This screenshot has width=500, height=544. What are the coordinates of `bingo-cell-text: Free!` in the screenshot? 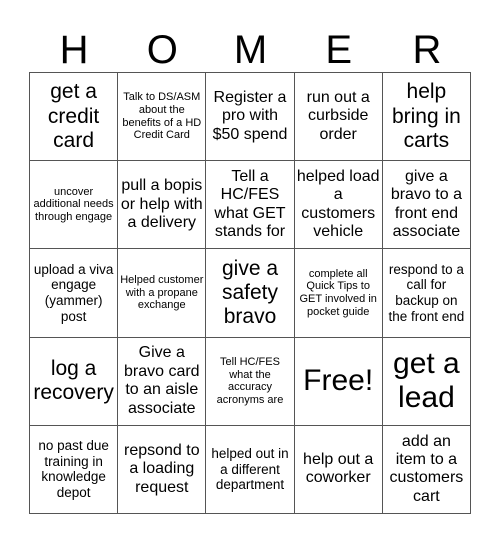 It's located at (338, 380).